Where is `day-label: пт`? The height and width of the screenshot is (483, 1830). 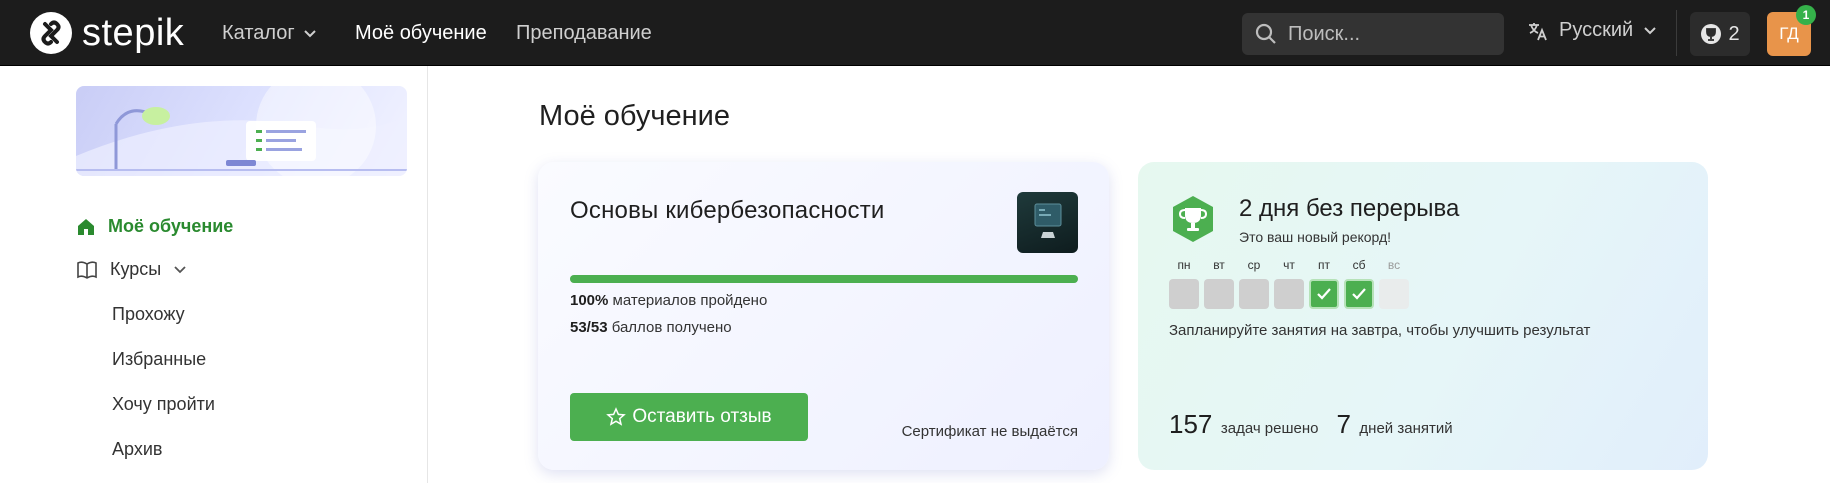 day-label: пт is located at coordinates (1324, 265).